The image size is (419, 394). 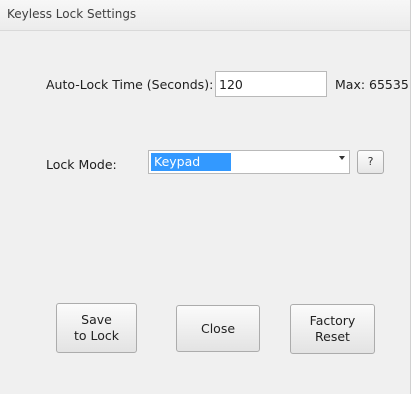 What do you see at coordinates (332, 329) in the screenshot?
I see `factory-reset-button: Factory Reset` at bounding box center [332, 329].